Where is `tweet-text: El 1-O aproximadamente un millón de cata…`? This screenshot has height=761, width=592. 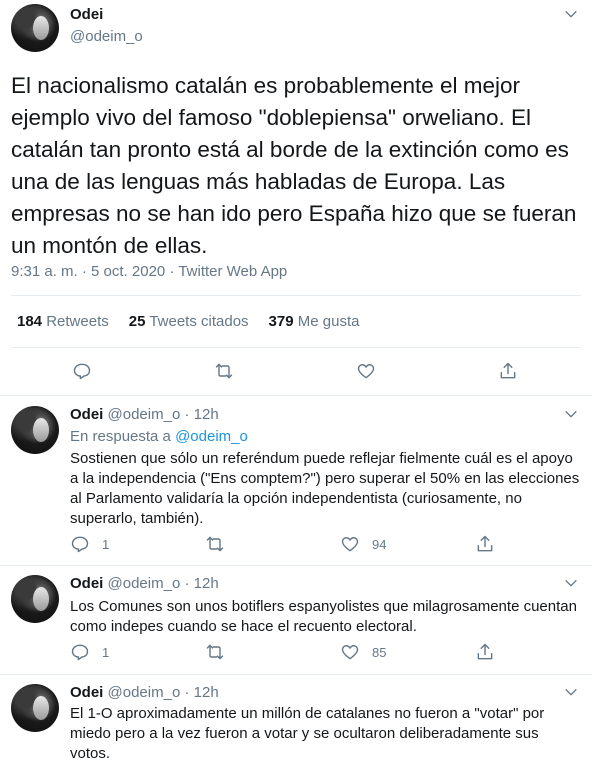
tweet-text: El 1-O aproximadamente un millón de cata… is located at coordinates (307, 733).